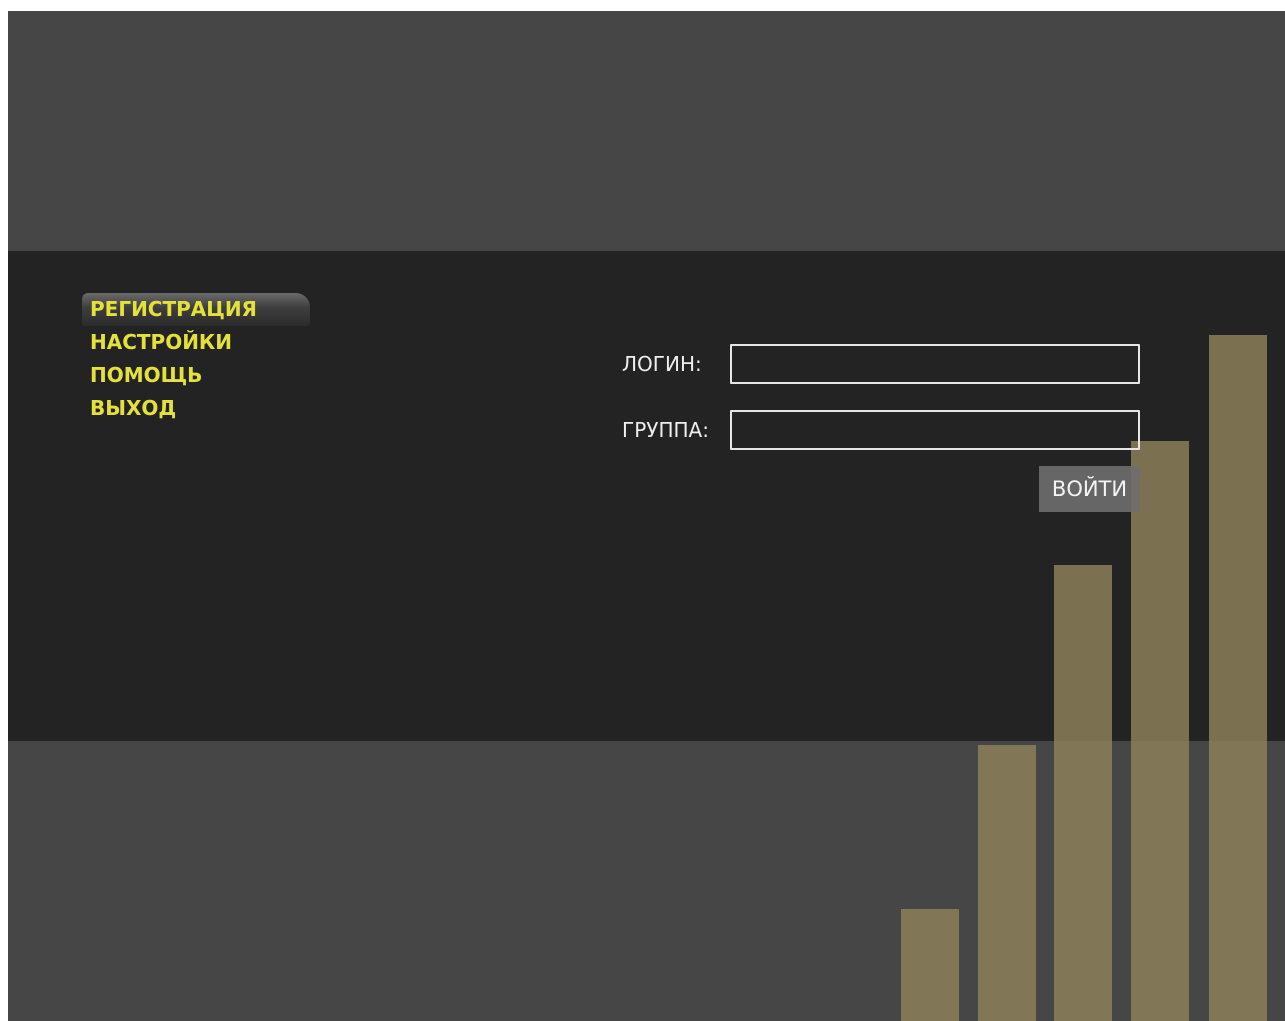 This screenshot has width=1285, height=1021. What do you see at coordinates (196, 309) in the screenshot?
I see `menu-item-registration: РЕГИСТРАЦИЯ` at bounding box center [196, 309].